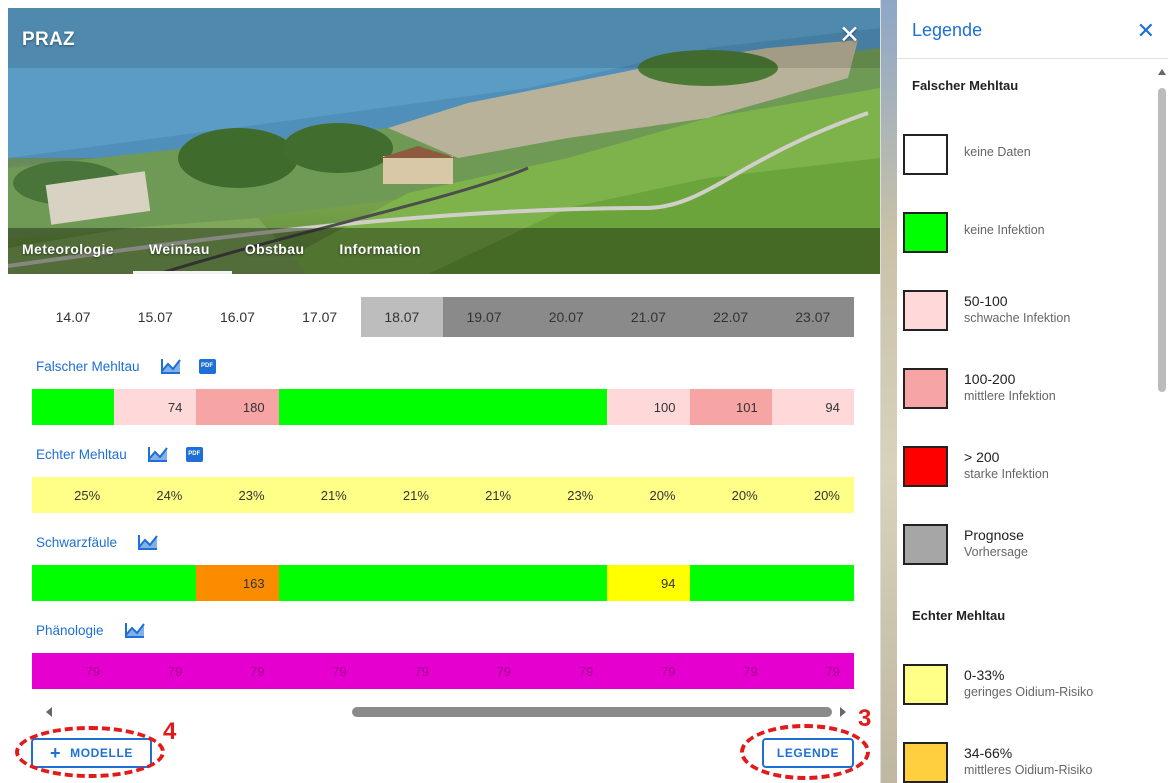 Image resolution: width=1168 pixels, height=783 pixels. Describe the element at coordinates (1004, 230) in the screenshot. I see `legend-description: keine Infektion` at that location.